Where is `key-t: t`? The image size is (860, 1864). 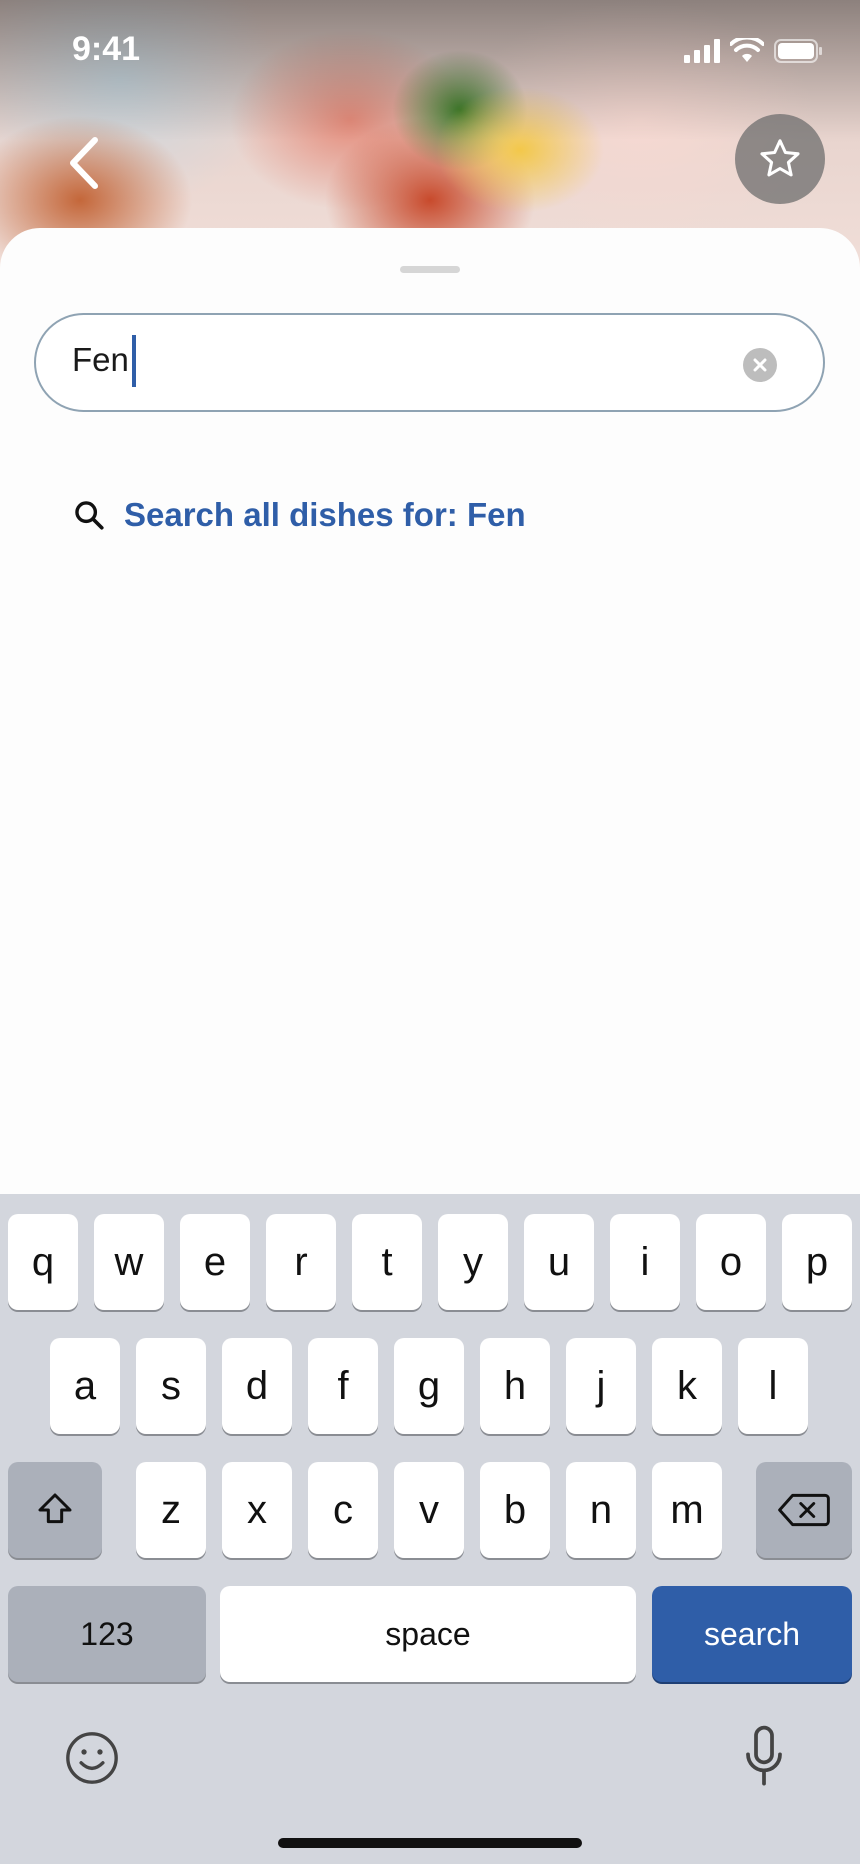 key-t: t is located at coordinates (387, 1262).